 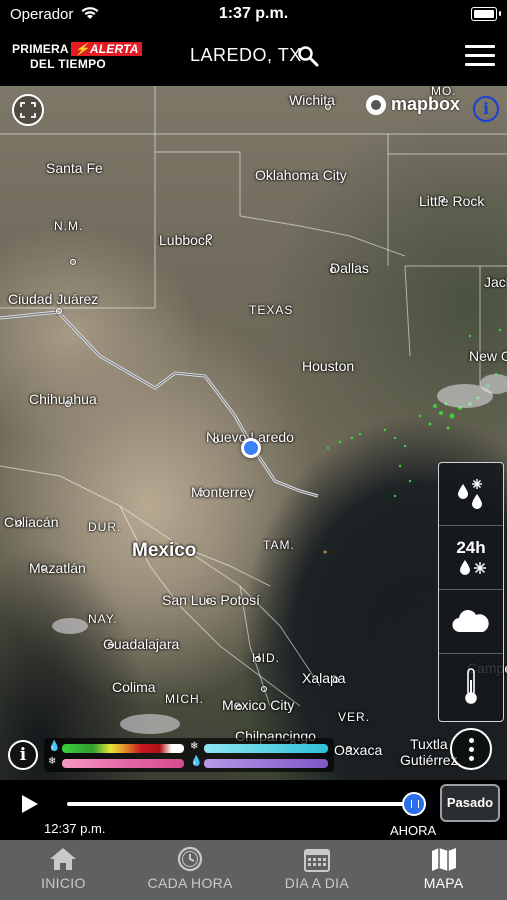 I want to click on precipitation-icon, so click(x=470, y=494).